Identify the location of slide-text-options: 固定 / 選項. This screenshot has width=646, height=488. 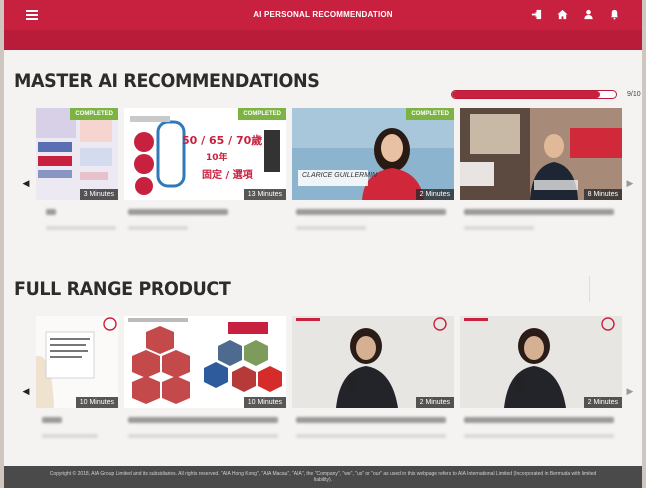
(227, 175).